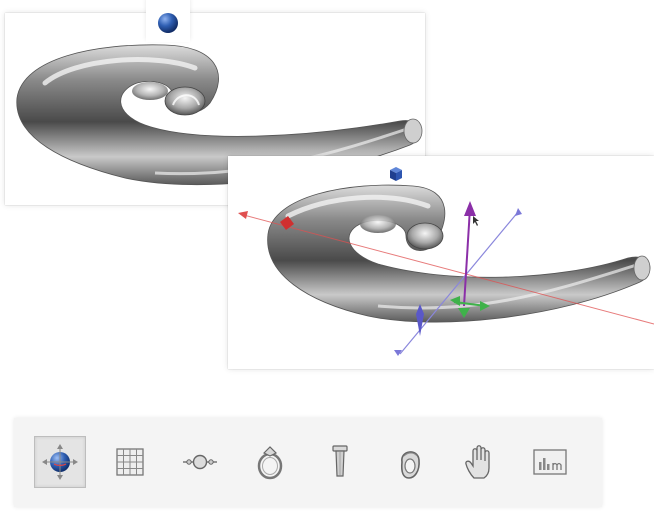  I want to click on prong-tool-button, so click(340, 462).